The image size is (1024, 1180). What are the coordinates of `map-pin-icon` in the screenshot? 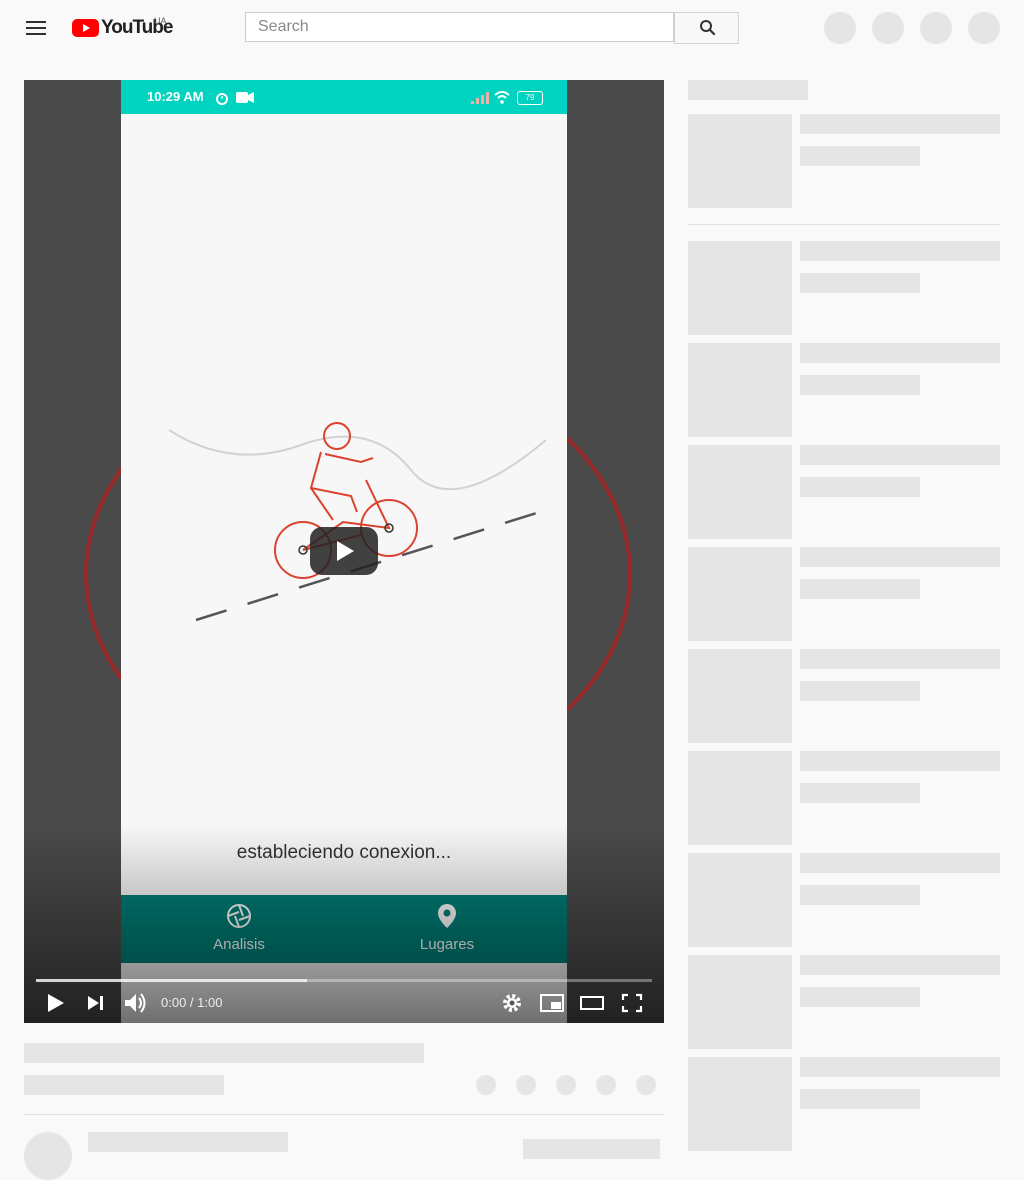 It's located at (447, 916).